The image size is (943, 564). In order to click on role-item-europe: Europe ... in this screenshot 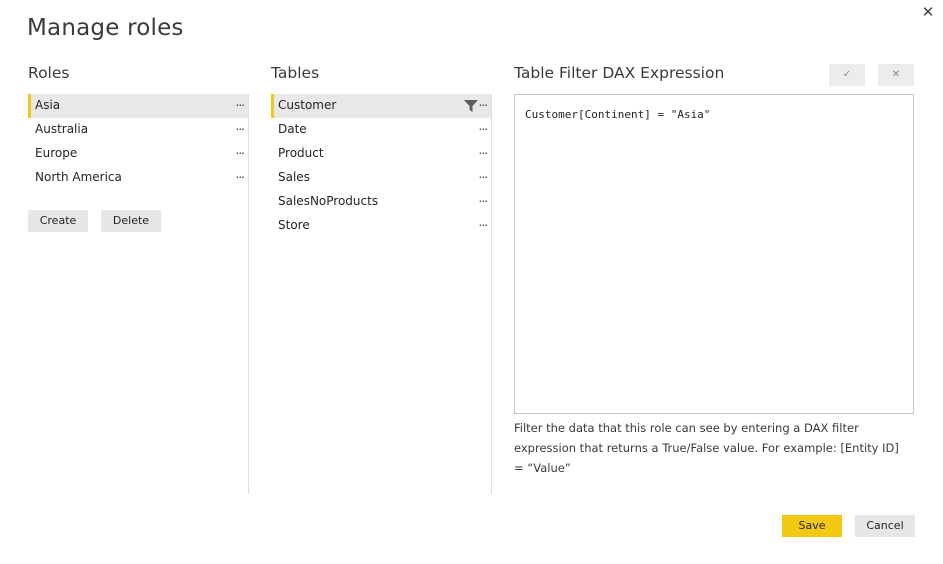, I will do `click(138, 154)`.